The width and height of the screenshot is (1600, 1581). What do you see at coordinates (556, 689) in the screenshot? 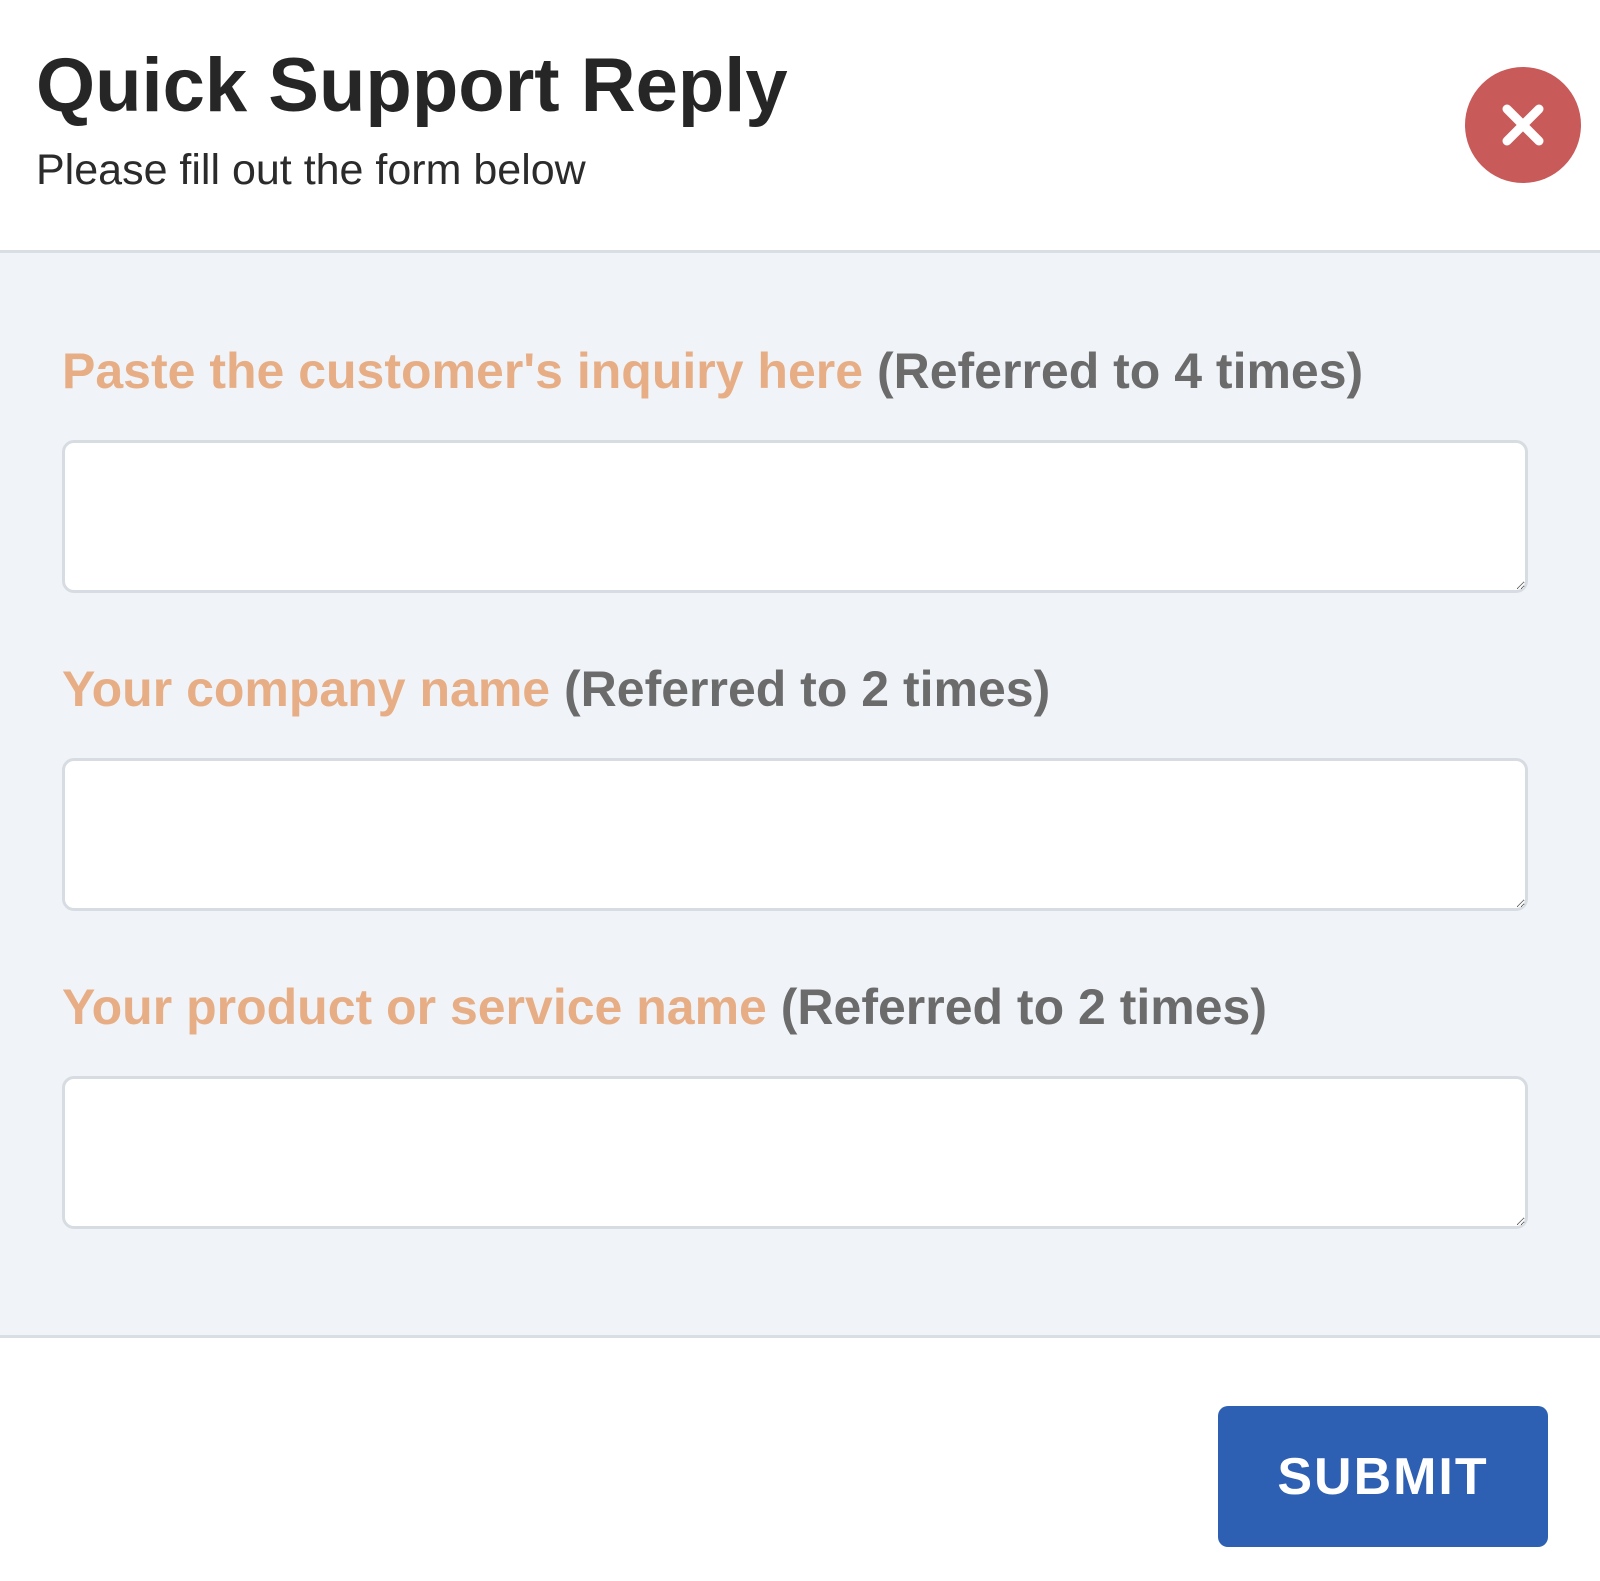
I see `company-field-label: Your company name (Referred to 2 times)` at bounding box center [556, 689].